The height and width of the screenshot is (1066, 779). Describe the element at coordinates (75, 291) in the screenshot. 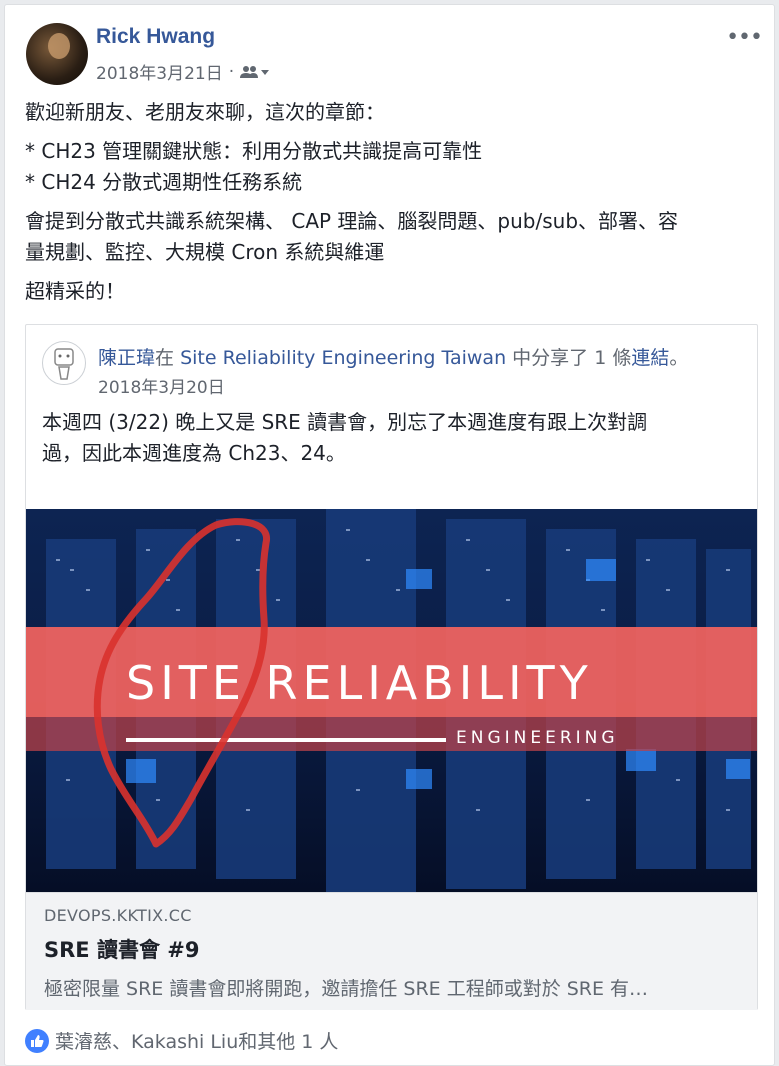

I see `post-line: 超精采的！` at that location.